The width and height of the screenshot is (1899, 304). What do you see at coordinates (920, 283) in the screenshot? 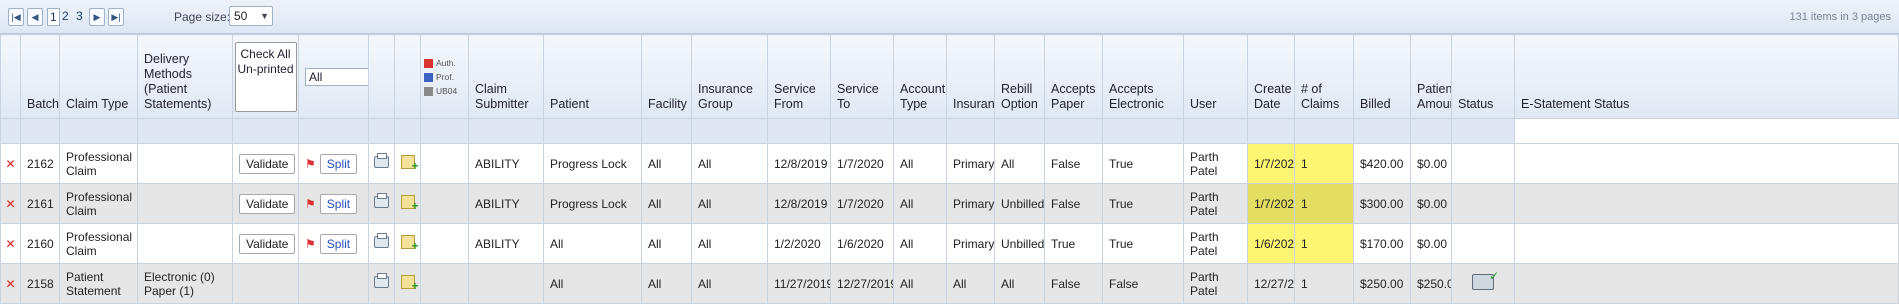
I see `cell-account-type: All` at bounding box center [920, 283].